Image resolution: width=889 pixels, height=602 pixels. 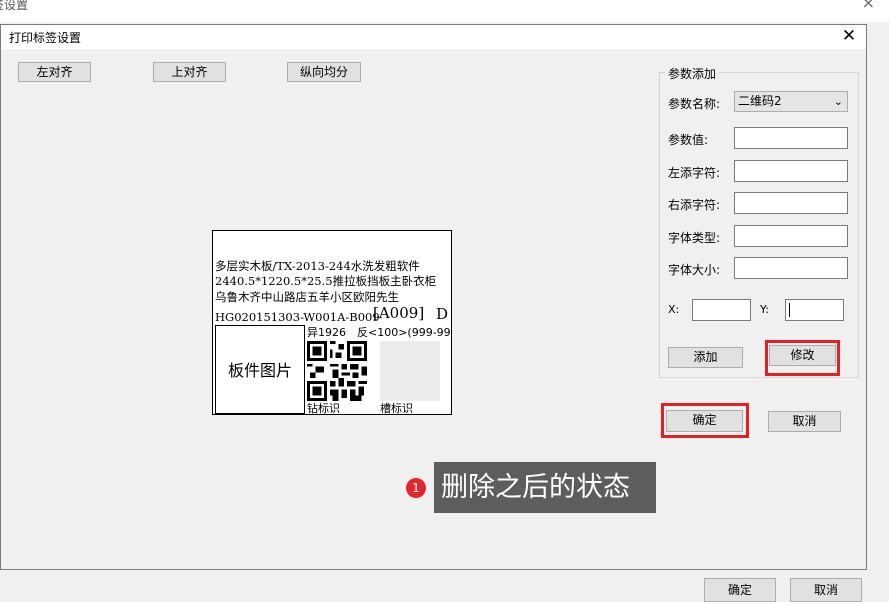 I want to click on label-edge-text: 反<100>(999-99, so click(x=404, y=332).